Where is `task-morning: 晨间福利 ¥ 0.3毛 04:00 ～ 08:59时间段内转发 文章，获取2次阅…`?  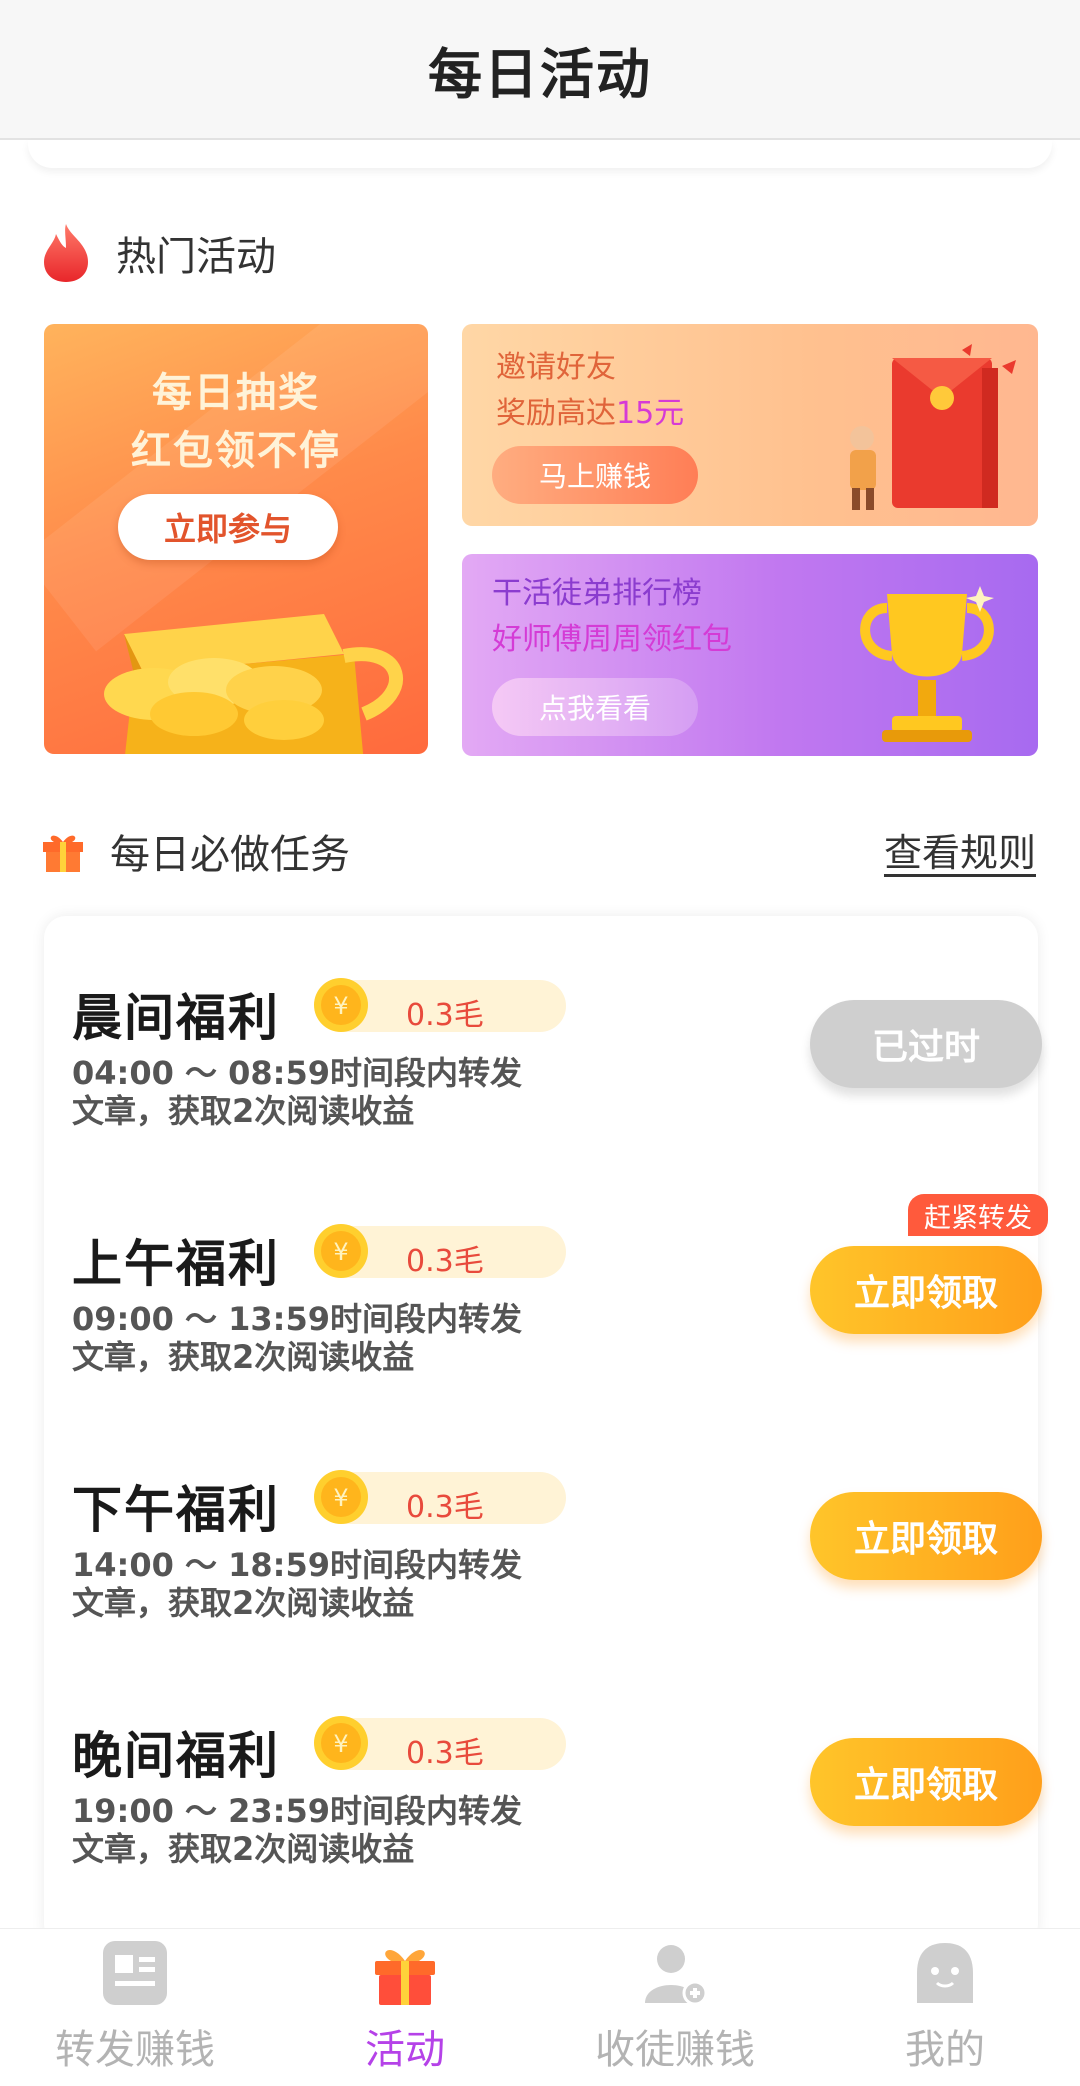
task-morning: 晨间福利 ¥ 0.3毛 04:00 ～ 08:59时间段内转发 文章，获取2次阅… is located at coordinates (557, 1068).